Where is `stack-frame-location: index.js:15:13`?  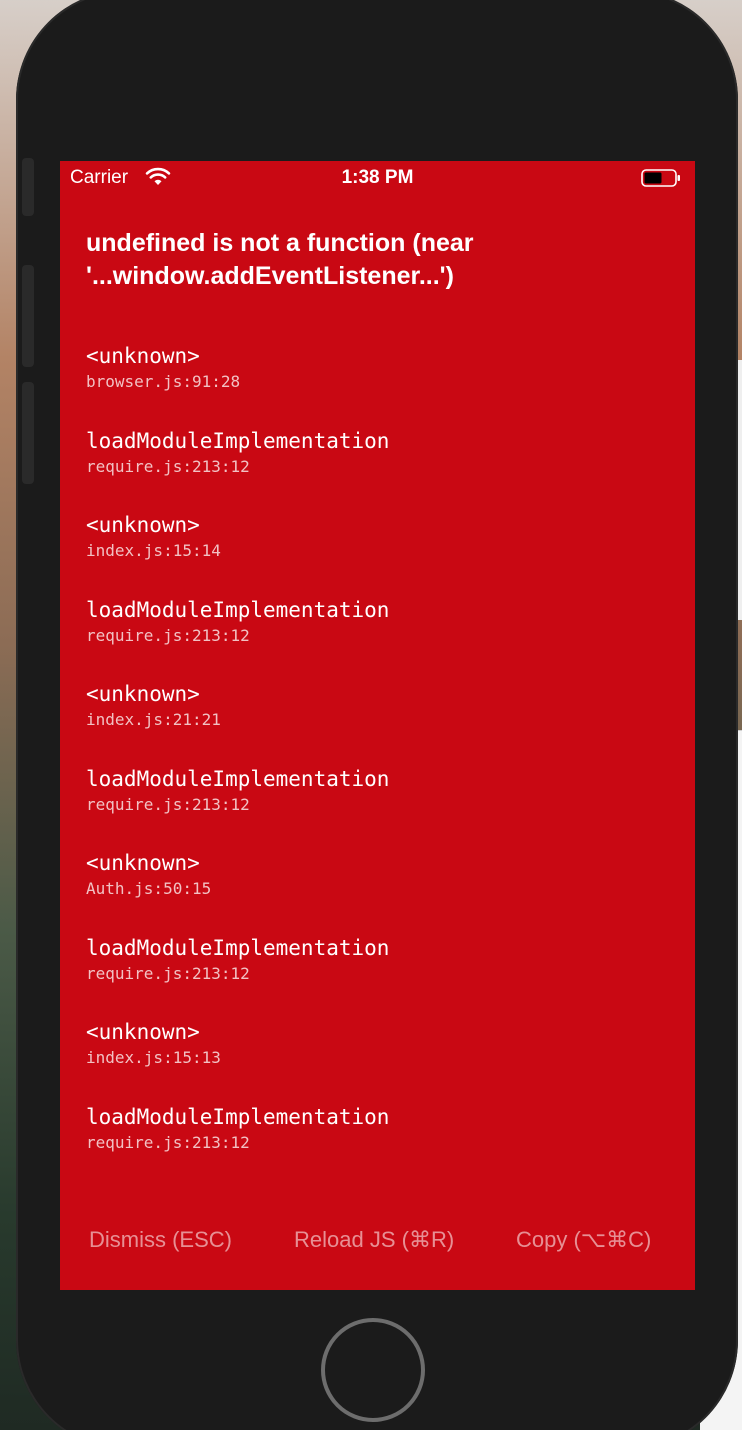 stack-frame-location: index.js:15:13 is located at coordinates (153, 1057).